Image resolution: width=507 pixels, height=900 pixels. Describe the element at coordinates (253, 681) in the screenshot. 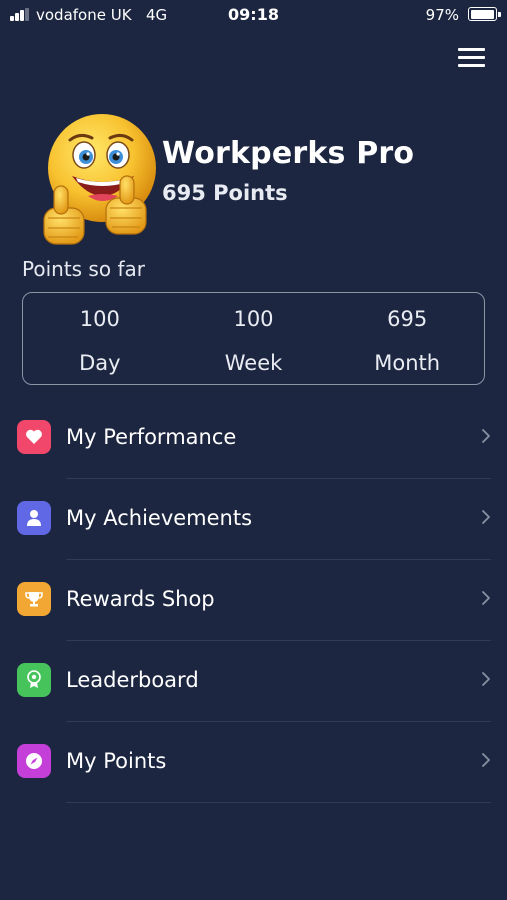

I see `menu-item-leaderboard: Leaderboard` at that location.